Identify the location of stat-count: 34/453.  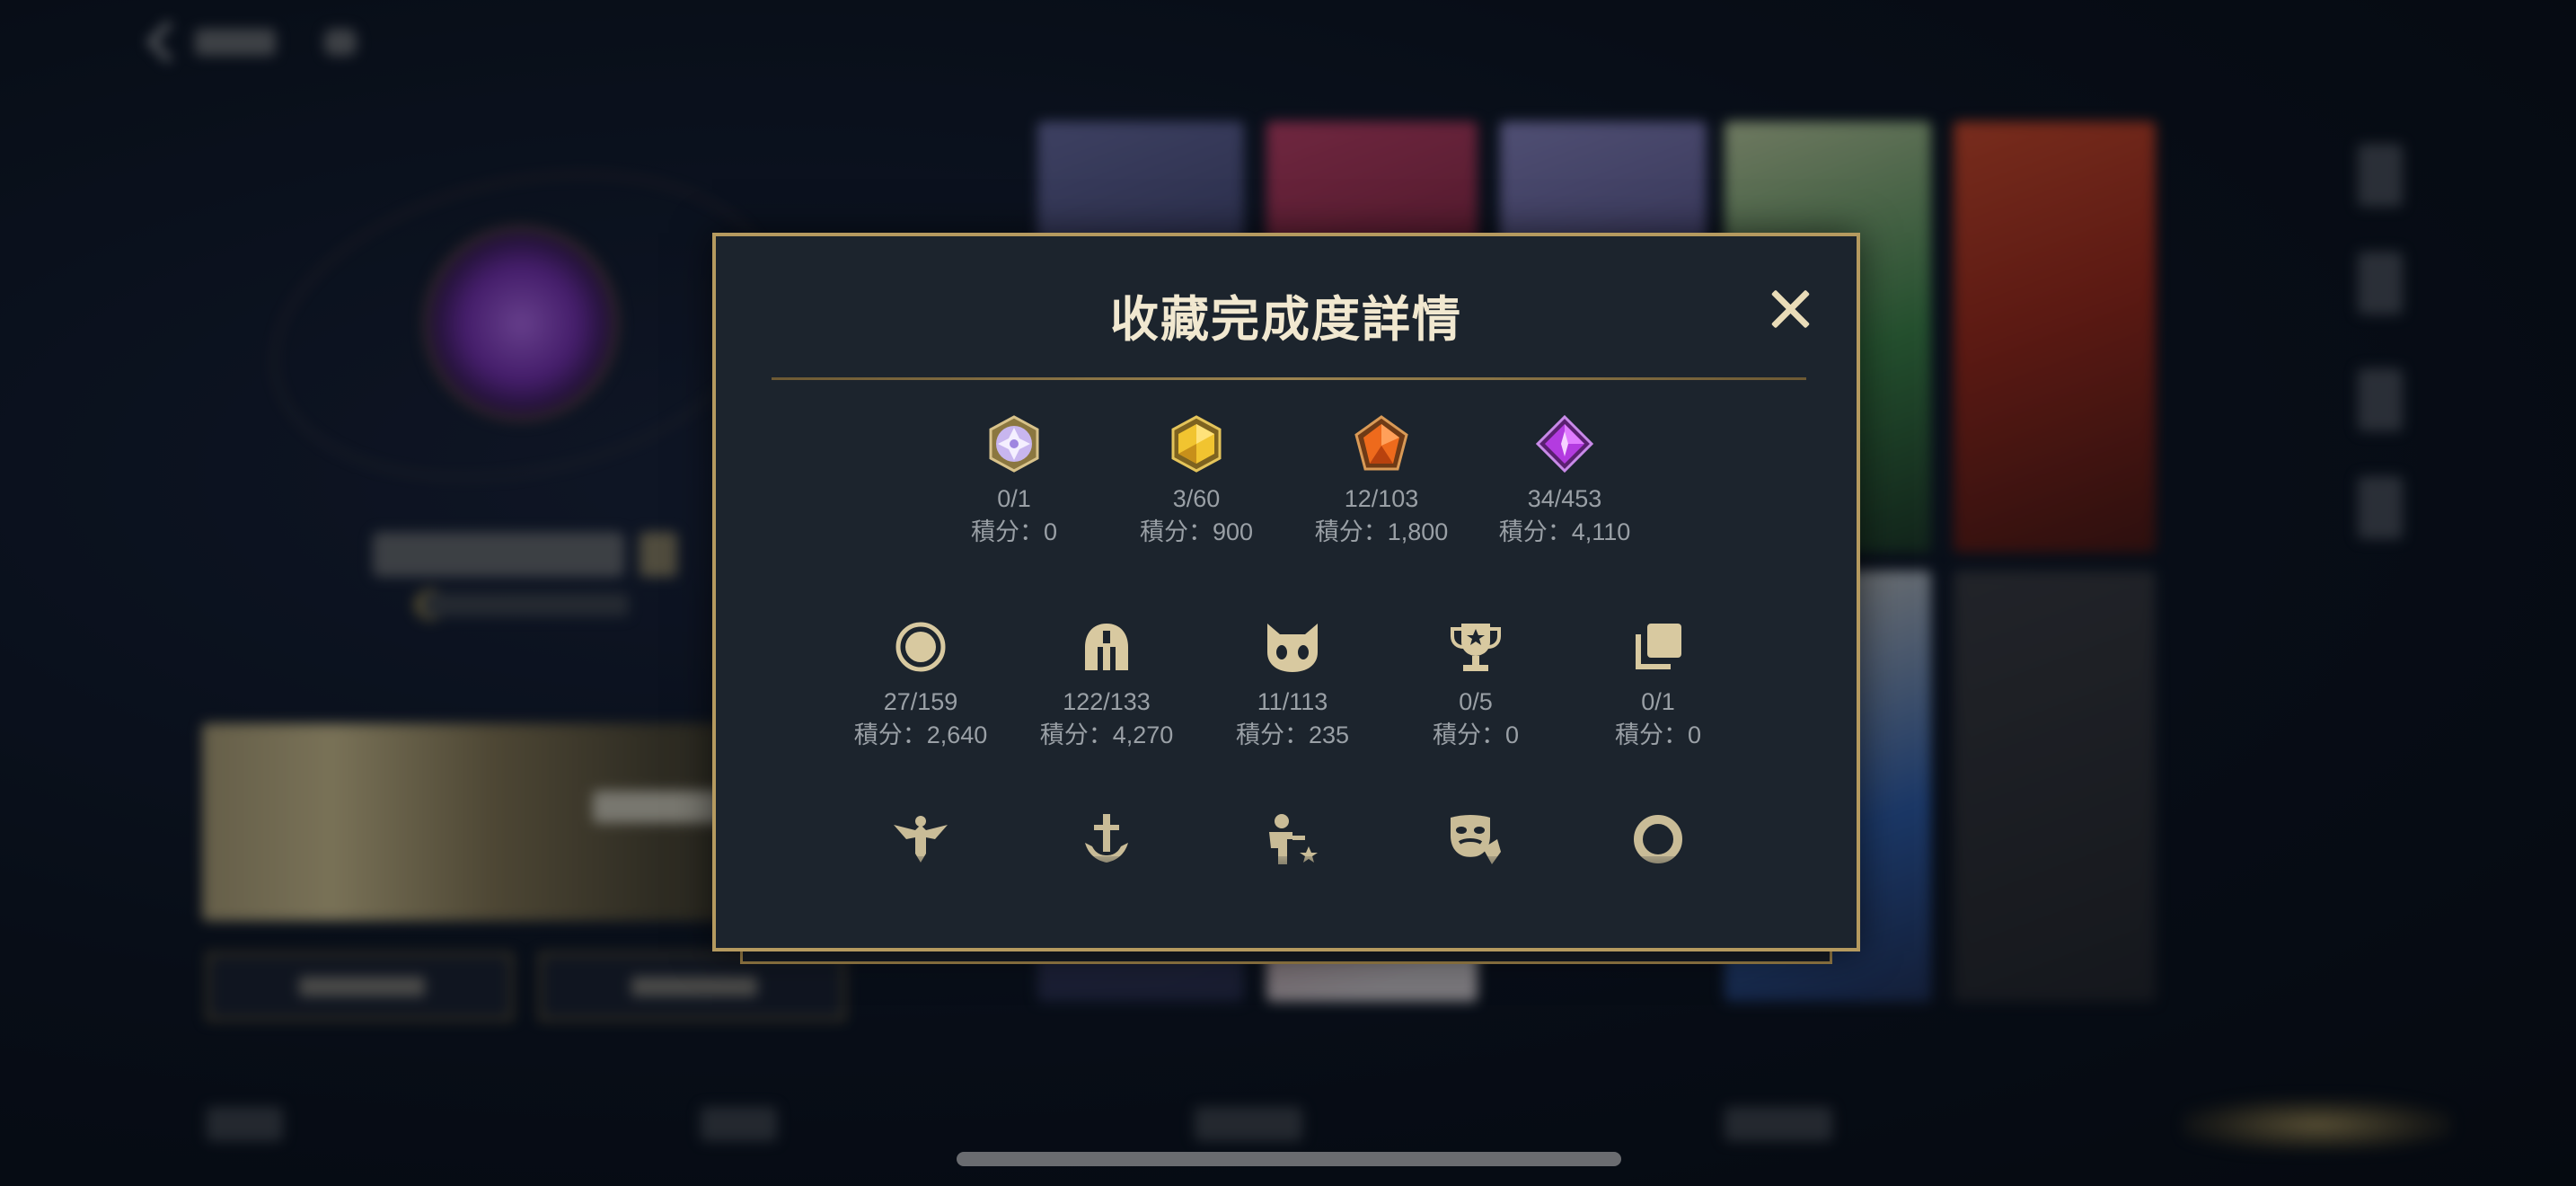
(1564, 498).